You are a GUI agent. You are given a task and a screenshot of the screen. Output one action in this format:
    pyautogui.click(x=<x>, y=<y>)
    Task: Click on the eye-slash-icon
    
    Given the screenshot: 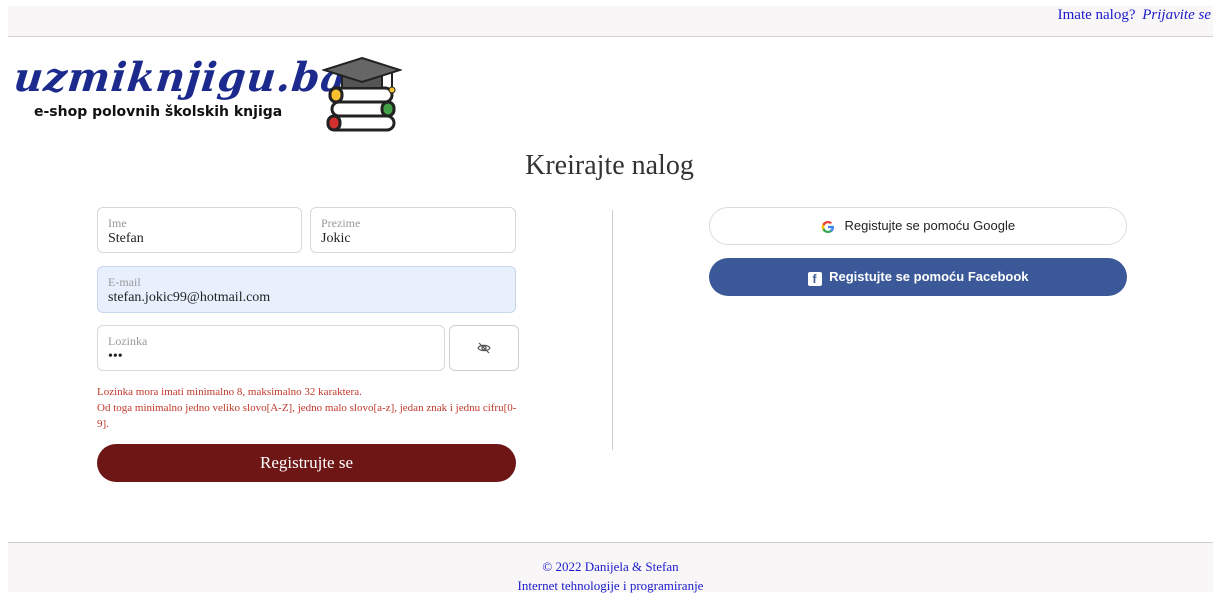 What is the action you would take?
    pyautogui.click(x=484, y=348)
    